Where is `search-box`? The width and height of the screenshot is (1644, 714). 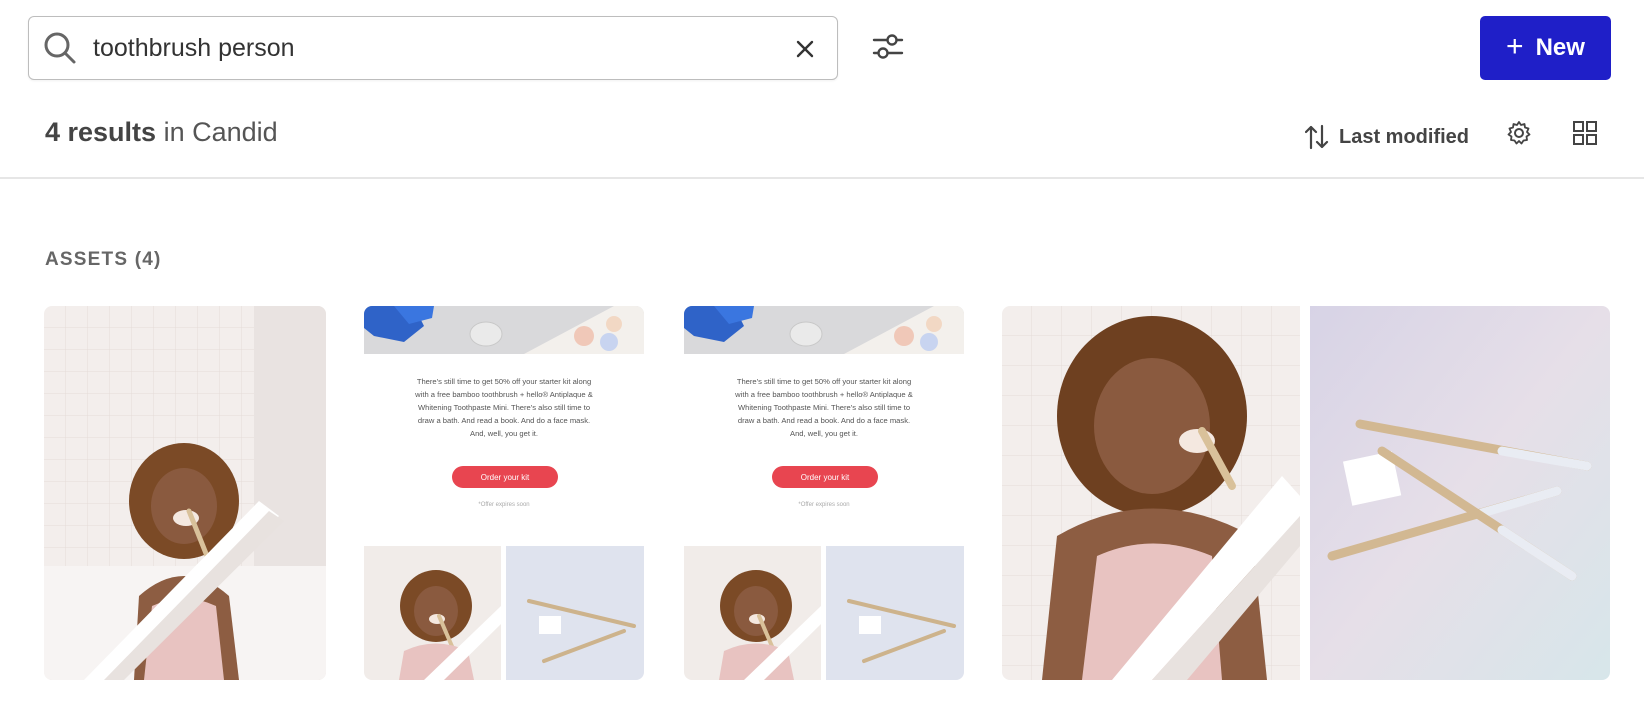 search-box is located at coordinates (433, 48).